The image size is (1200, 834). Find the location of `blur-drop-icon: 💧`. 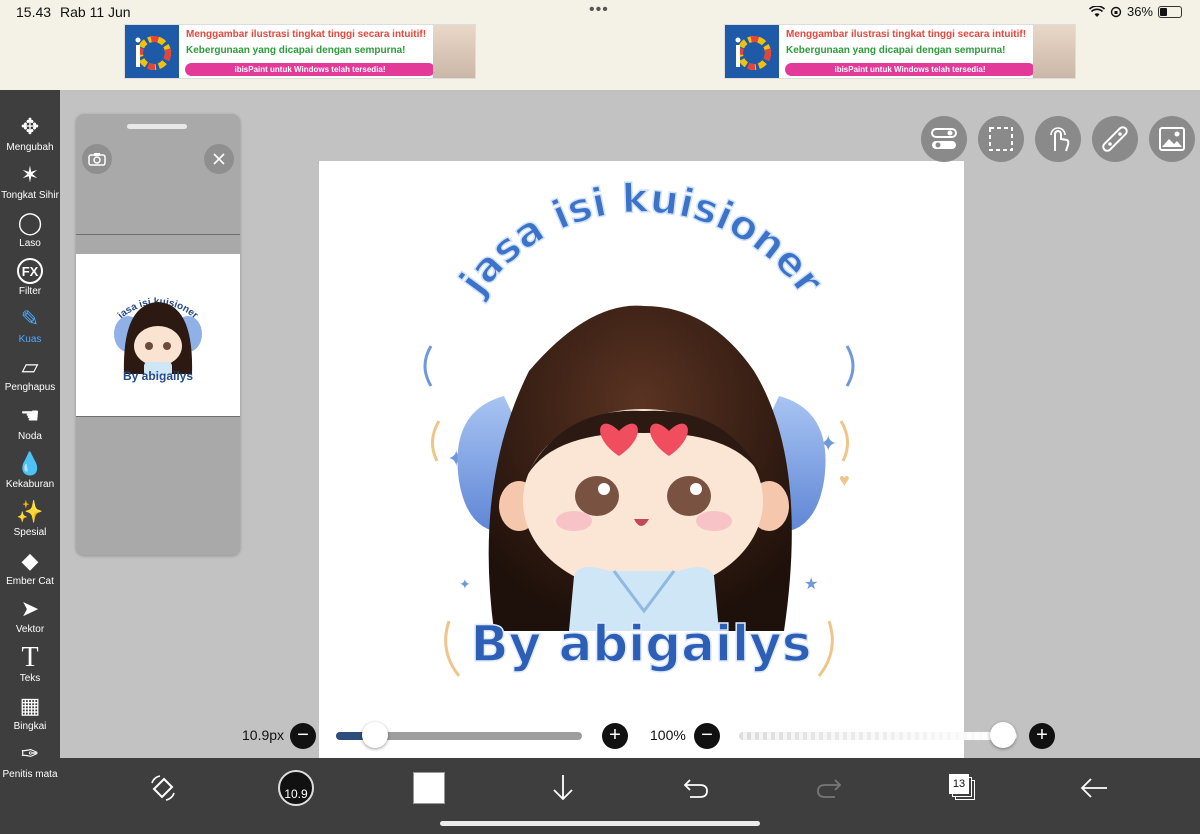

blur-drop-icon: 💧 is located at coordinates (30, 463).